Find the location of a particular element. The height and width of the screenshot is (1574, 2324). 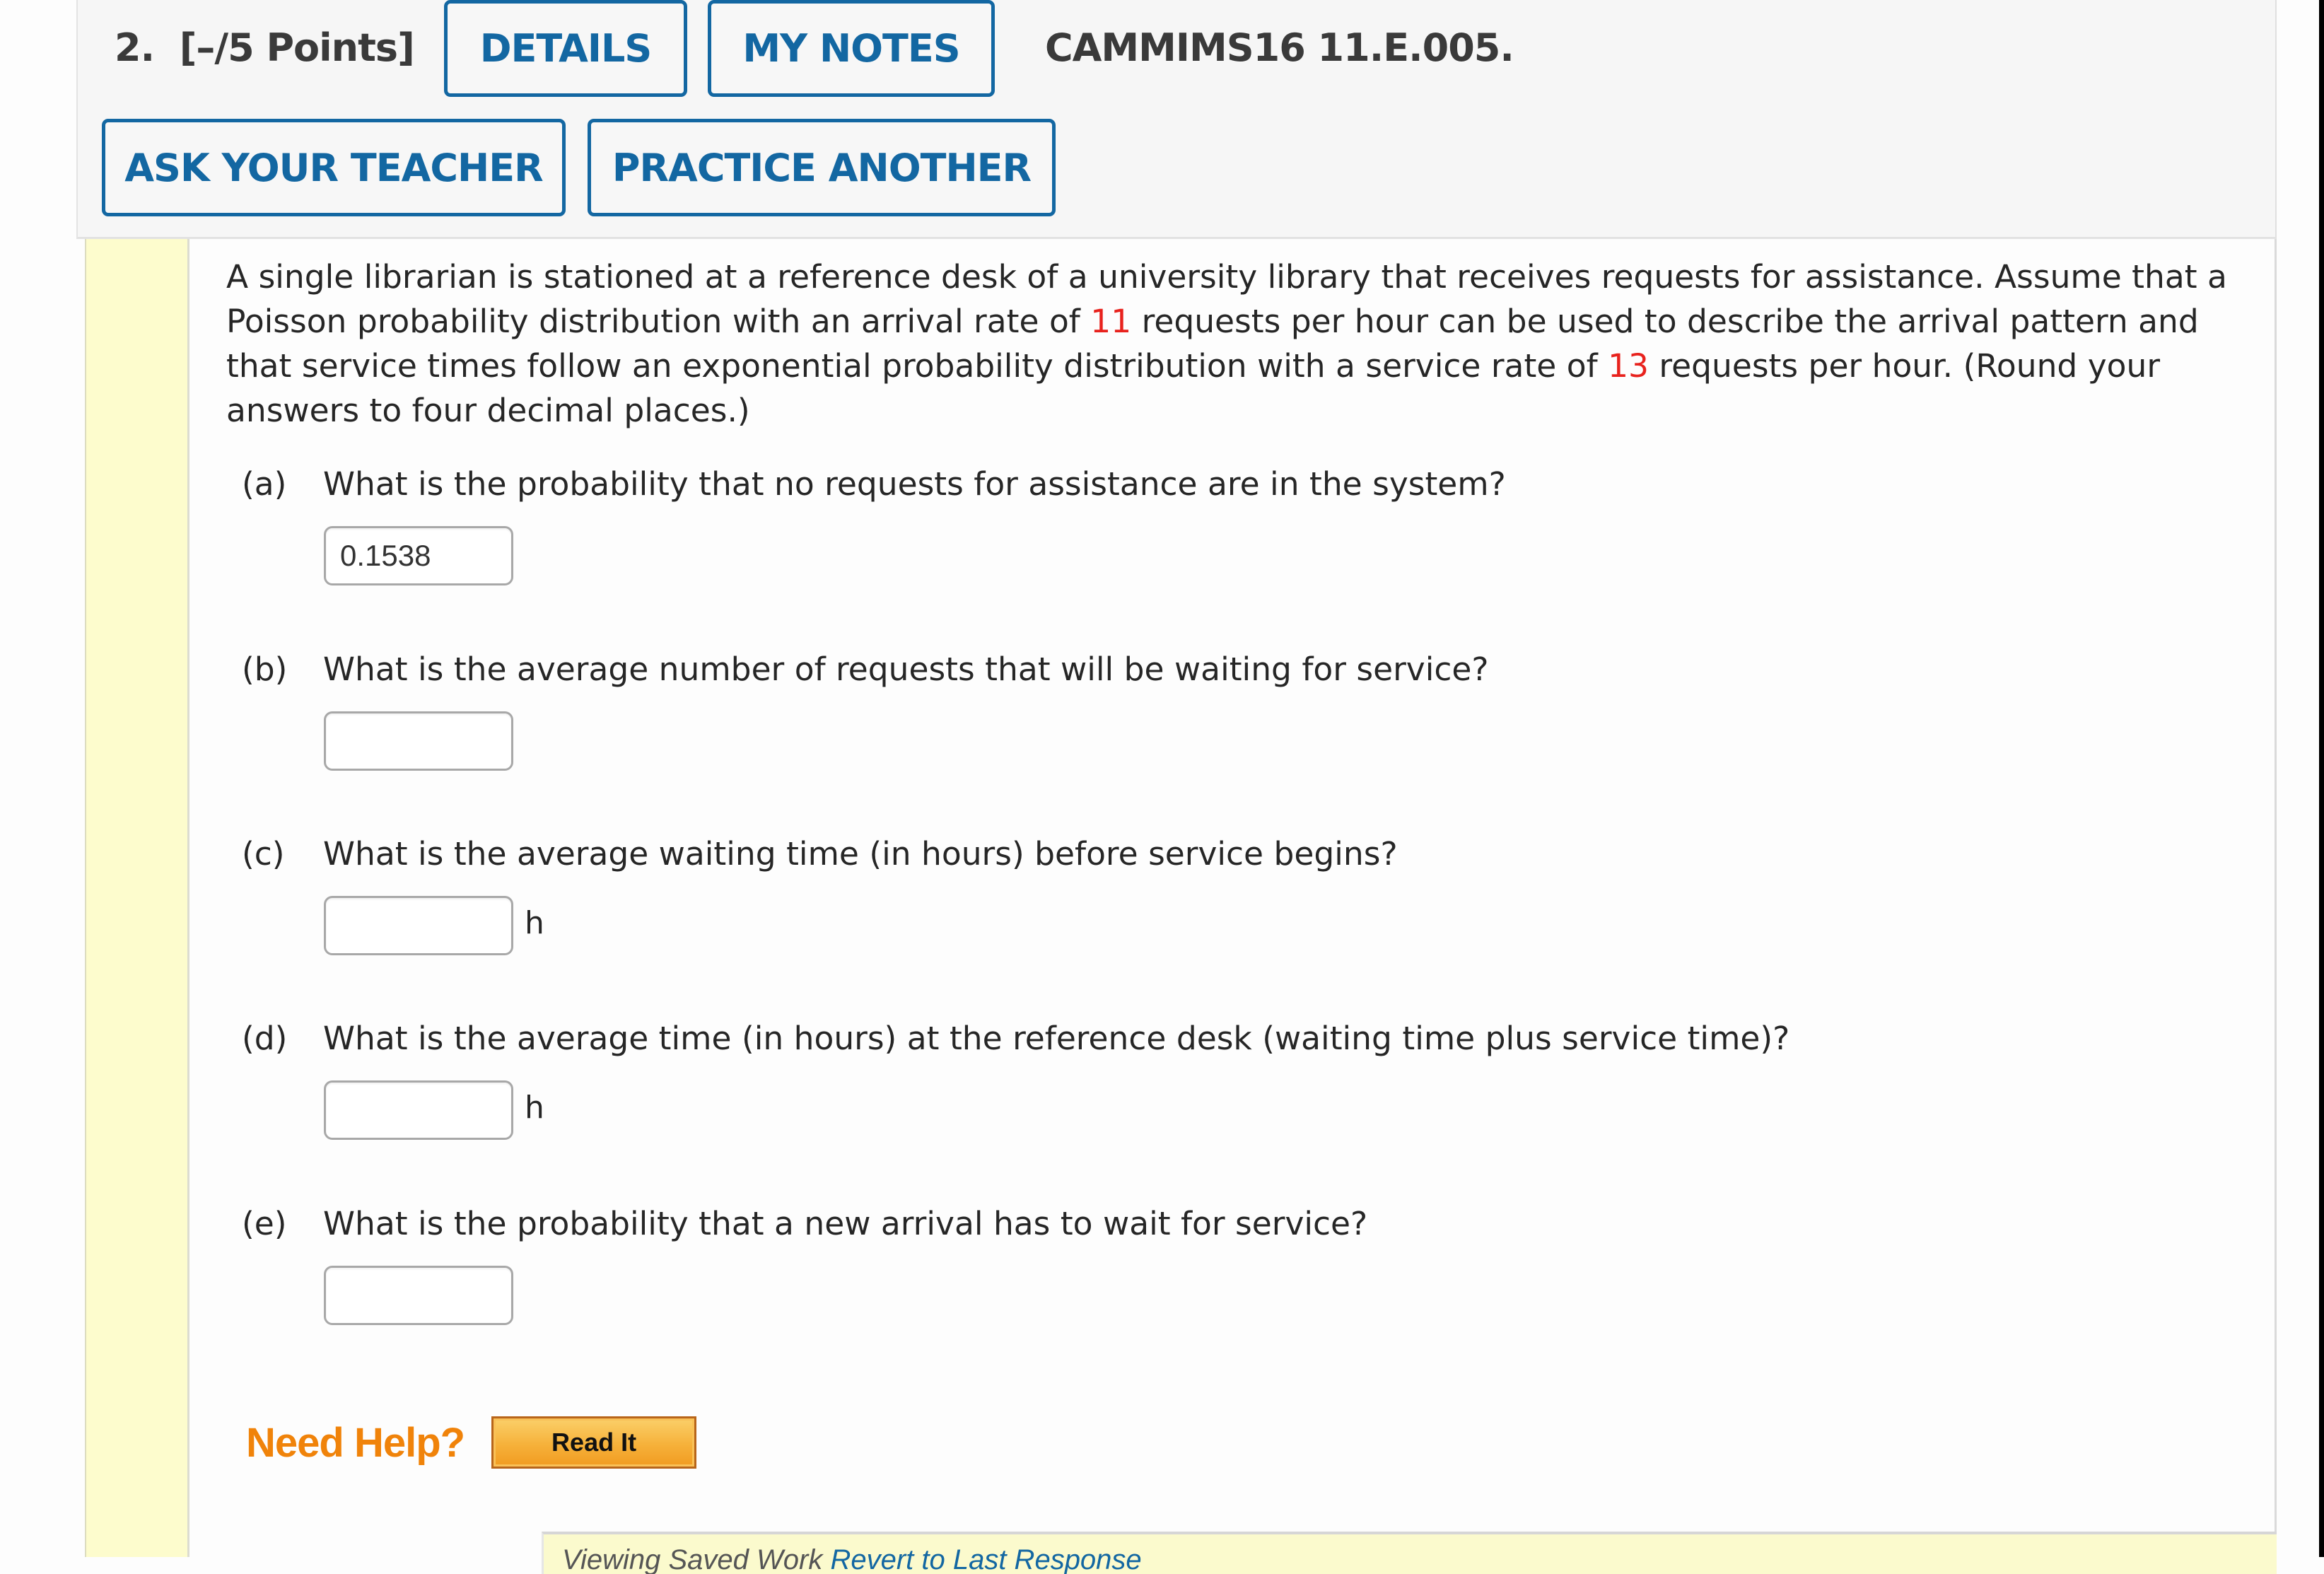

part-label: (a) is located at coordinates (264, 484).